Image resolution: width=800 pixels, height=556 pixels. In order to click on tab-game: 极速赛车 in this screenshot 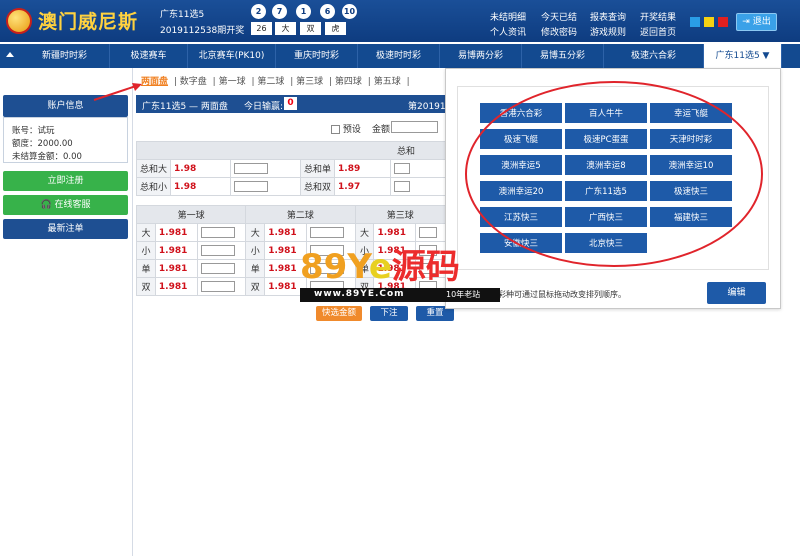, I will do `click(149, 56)`.